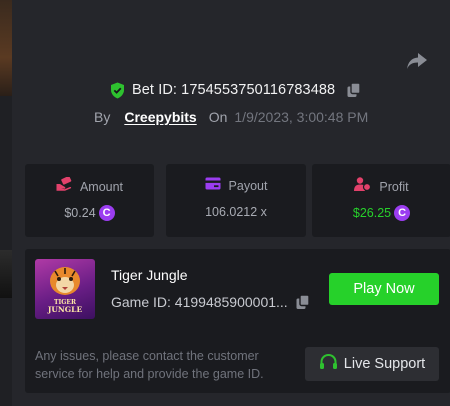 The image size is (450, 406). I want to click on stat-label: Payout, so click(248, 186).